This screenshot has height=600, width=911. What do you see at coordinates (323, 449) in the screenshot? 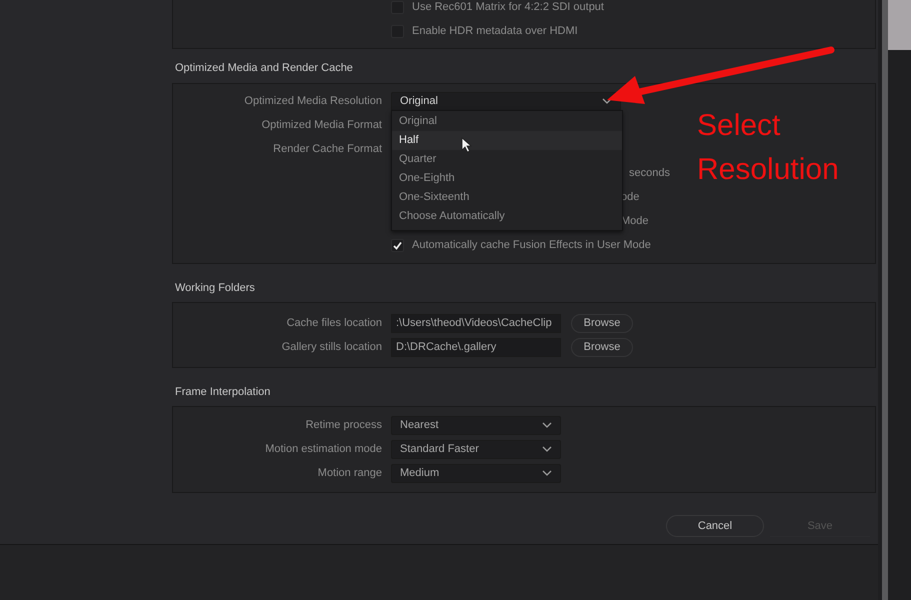
I see `field-label: Motion estimation mode` at bounding box center [323, 449].